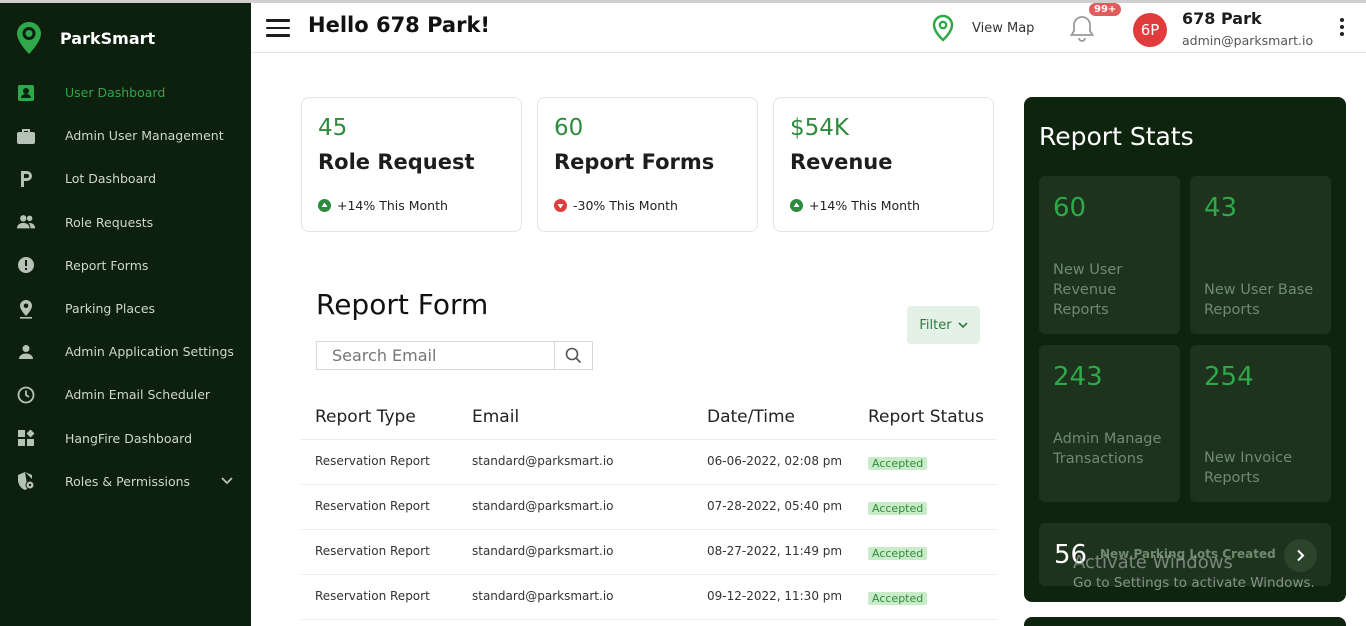 This screenshot has height=626, width=1366. What do you see at coordinates (1342, 29) in the screenshot?
I see `more-vertical-icon` at bounding box center [1342, 29].